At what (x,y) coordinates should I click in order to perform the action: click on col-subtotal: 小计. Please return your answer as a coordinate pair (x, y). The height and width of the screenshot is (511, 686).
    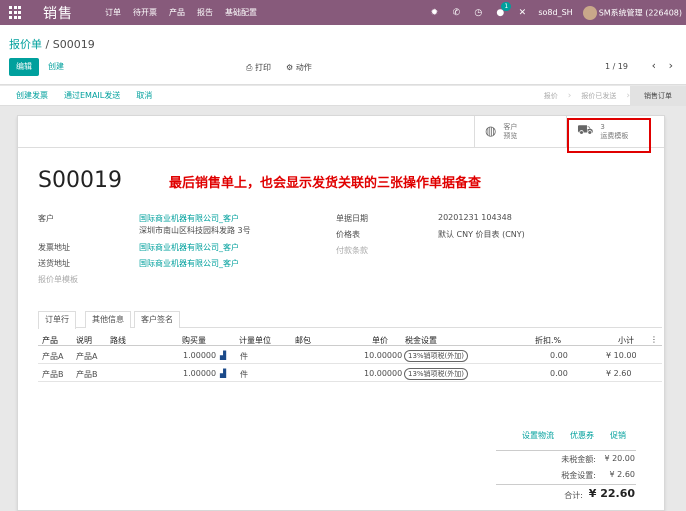
    Looking at the image, I should click on (626, 340).